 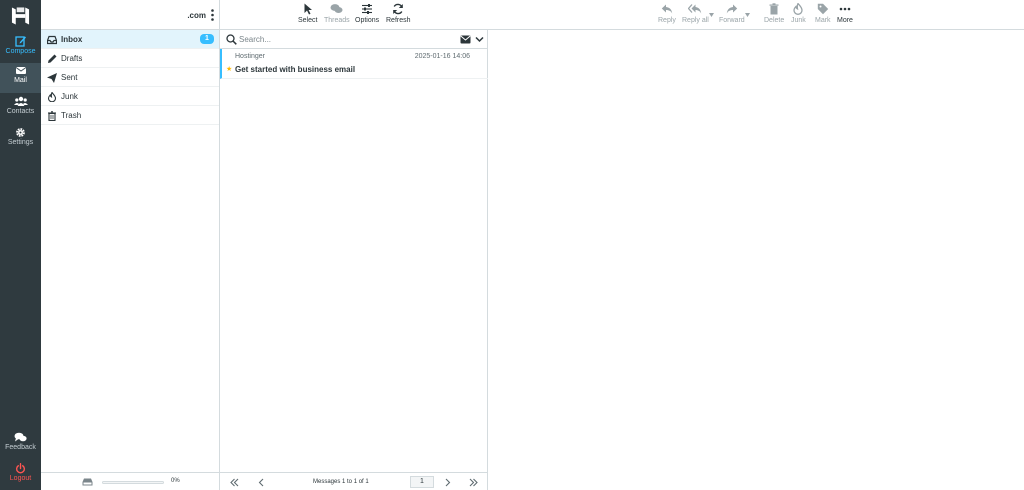 I want to click on last-page-icon, so click(x=473, y=482).